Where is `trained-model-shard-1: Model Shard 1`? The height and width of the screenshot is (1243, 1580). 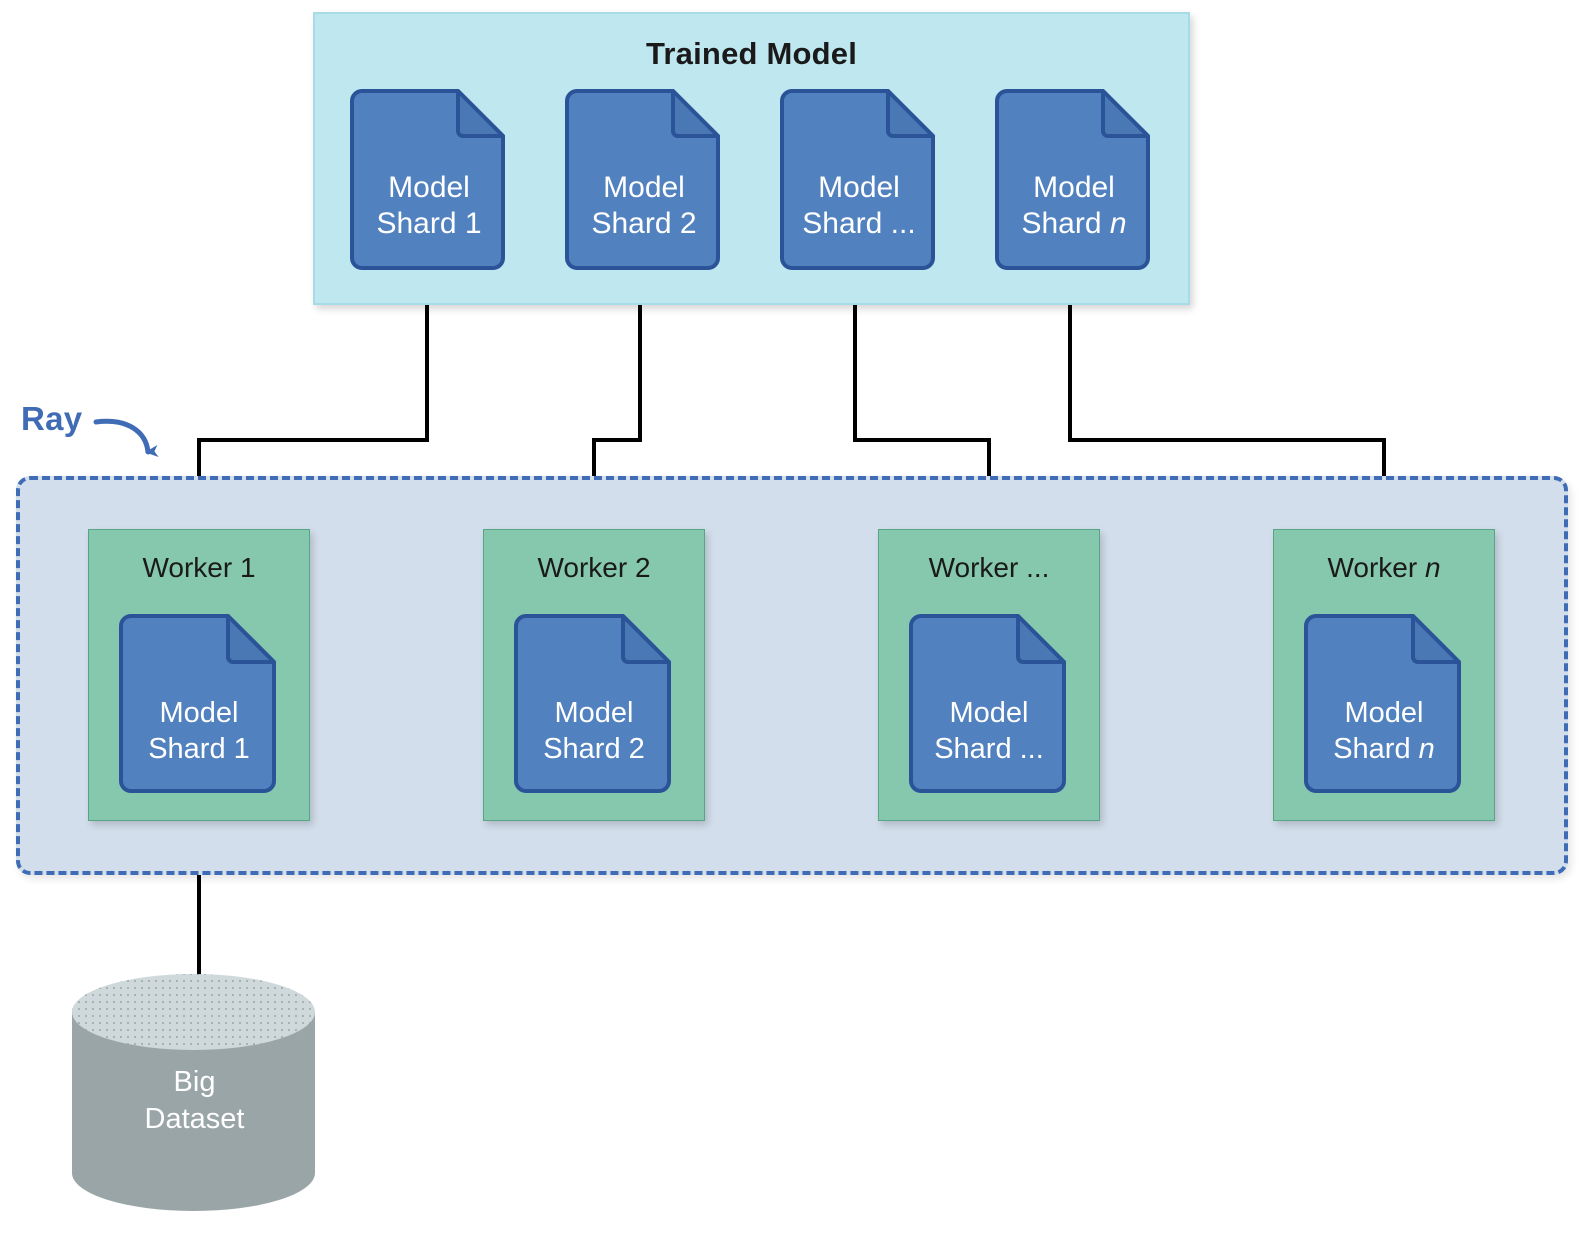
trained-model-shard-1: Model Shard 1 is located at coordinates (428, 179).